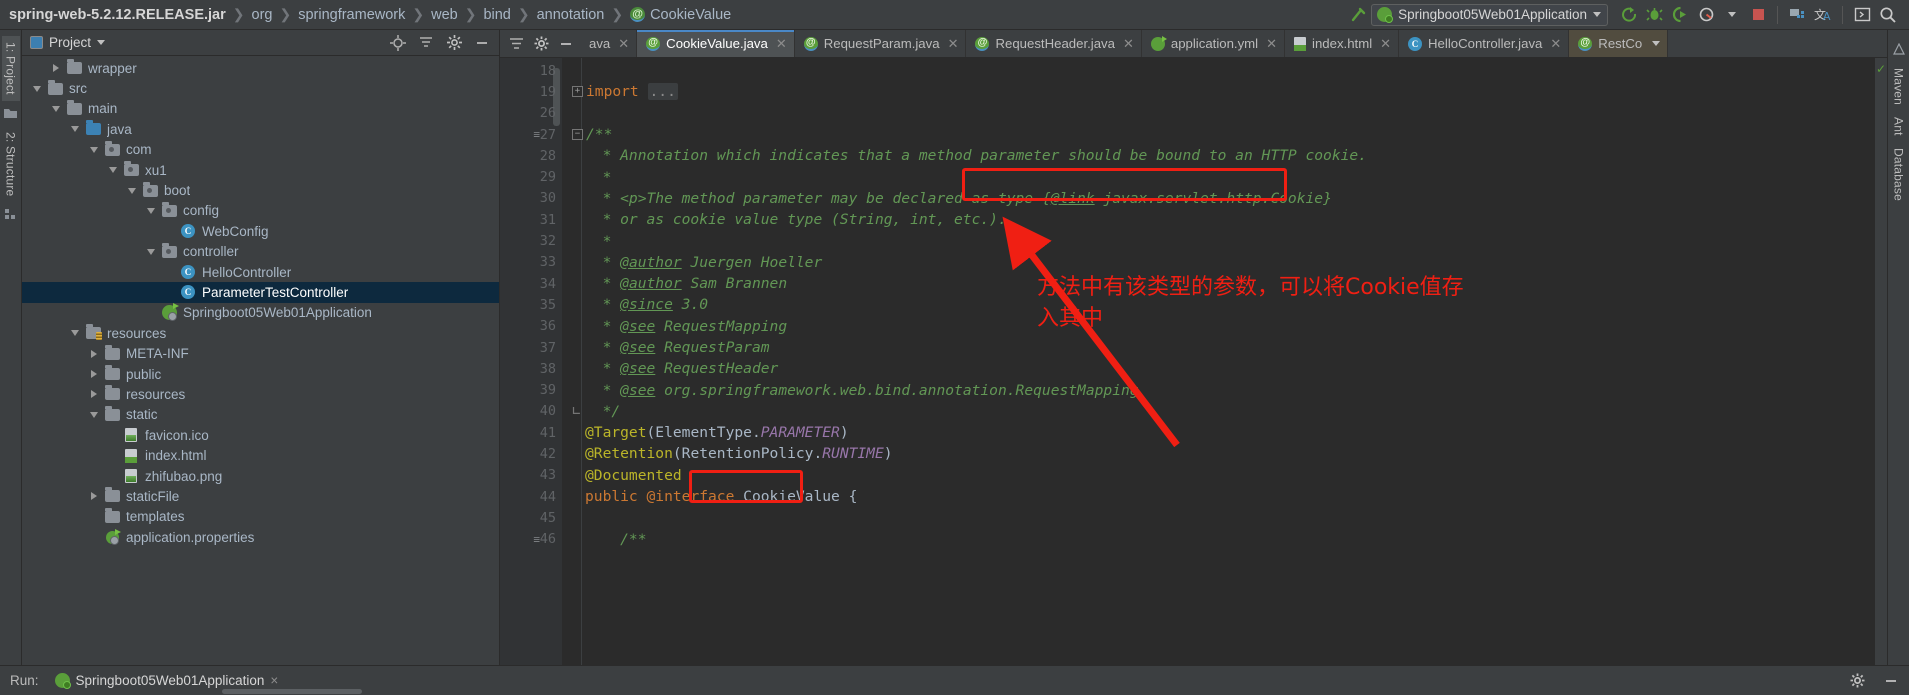  I want to click on sidebar-item-maven: Maven, so click(1899, 86).